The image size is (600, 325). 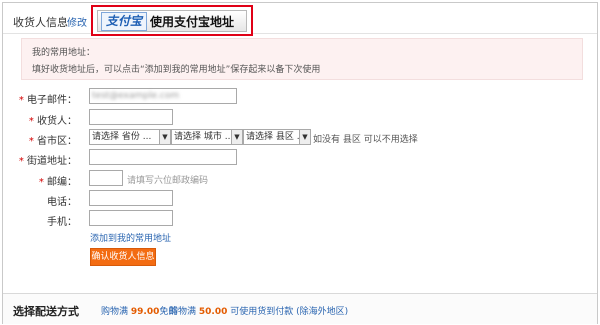 What do you see at coordinates (131, 117) in the screenshot?
I see `recipient-field` at bounding box center [131, 117].